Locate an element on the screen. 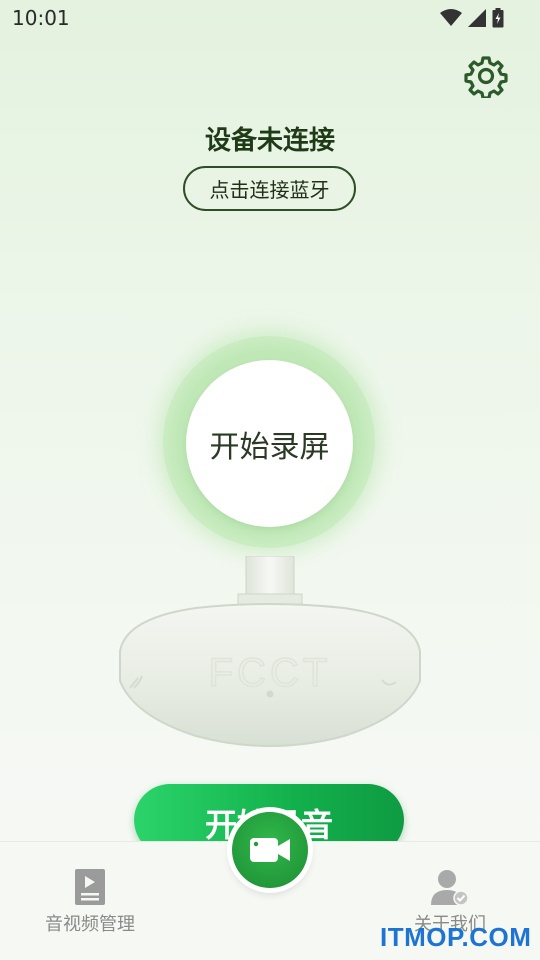  connect-bluetooth-button: 点击连接蓝牙 is located at coordinates (269, 188).